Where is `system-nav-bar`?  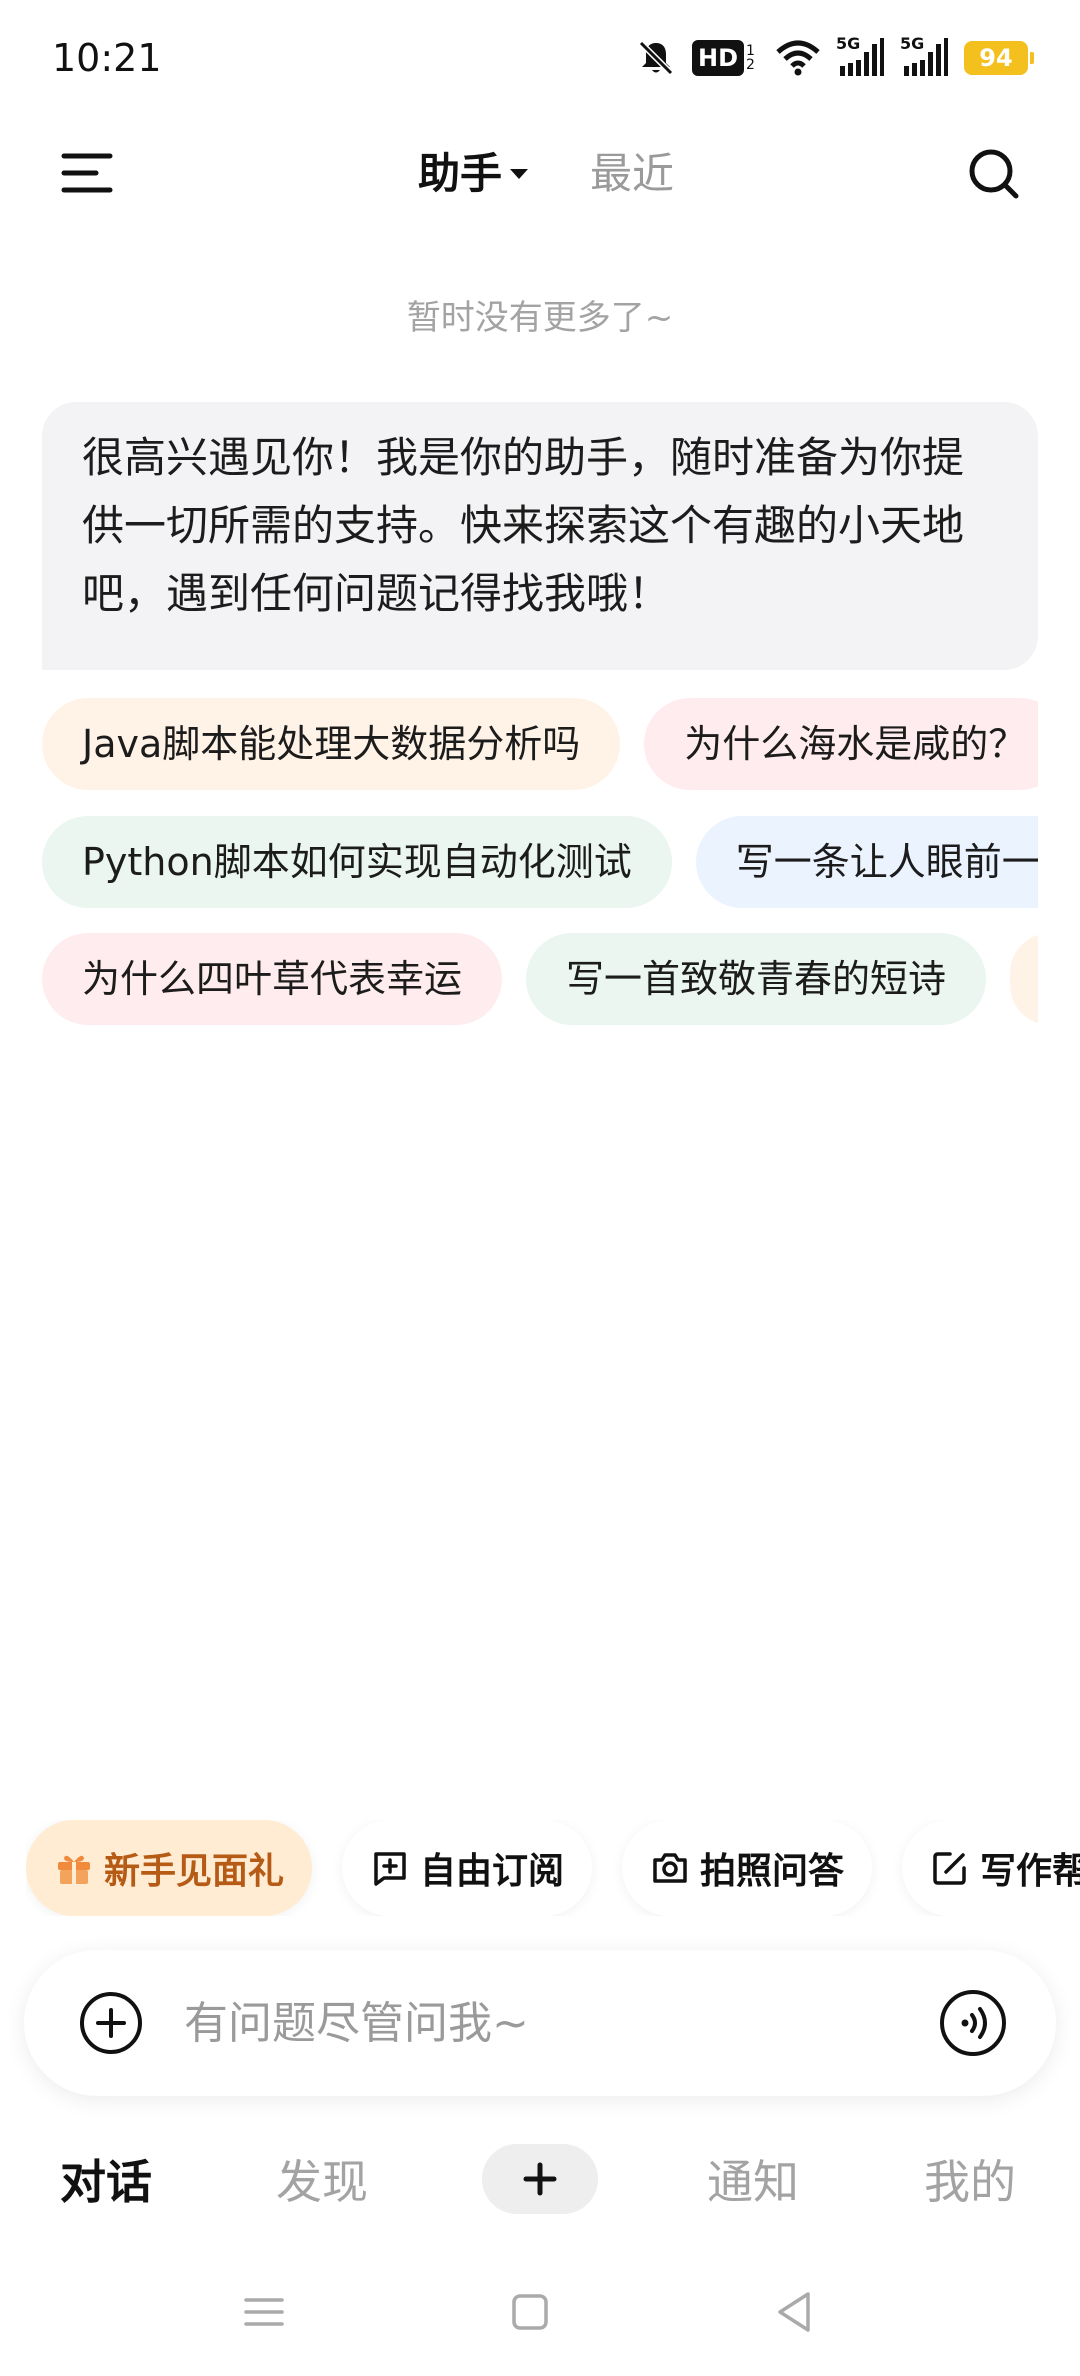 system-nav-bar is located at coordinates (540, 2310).